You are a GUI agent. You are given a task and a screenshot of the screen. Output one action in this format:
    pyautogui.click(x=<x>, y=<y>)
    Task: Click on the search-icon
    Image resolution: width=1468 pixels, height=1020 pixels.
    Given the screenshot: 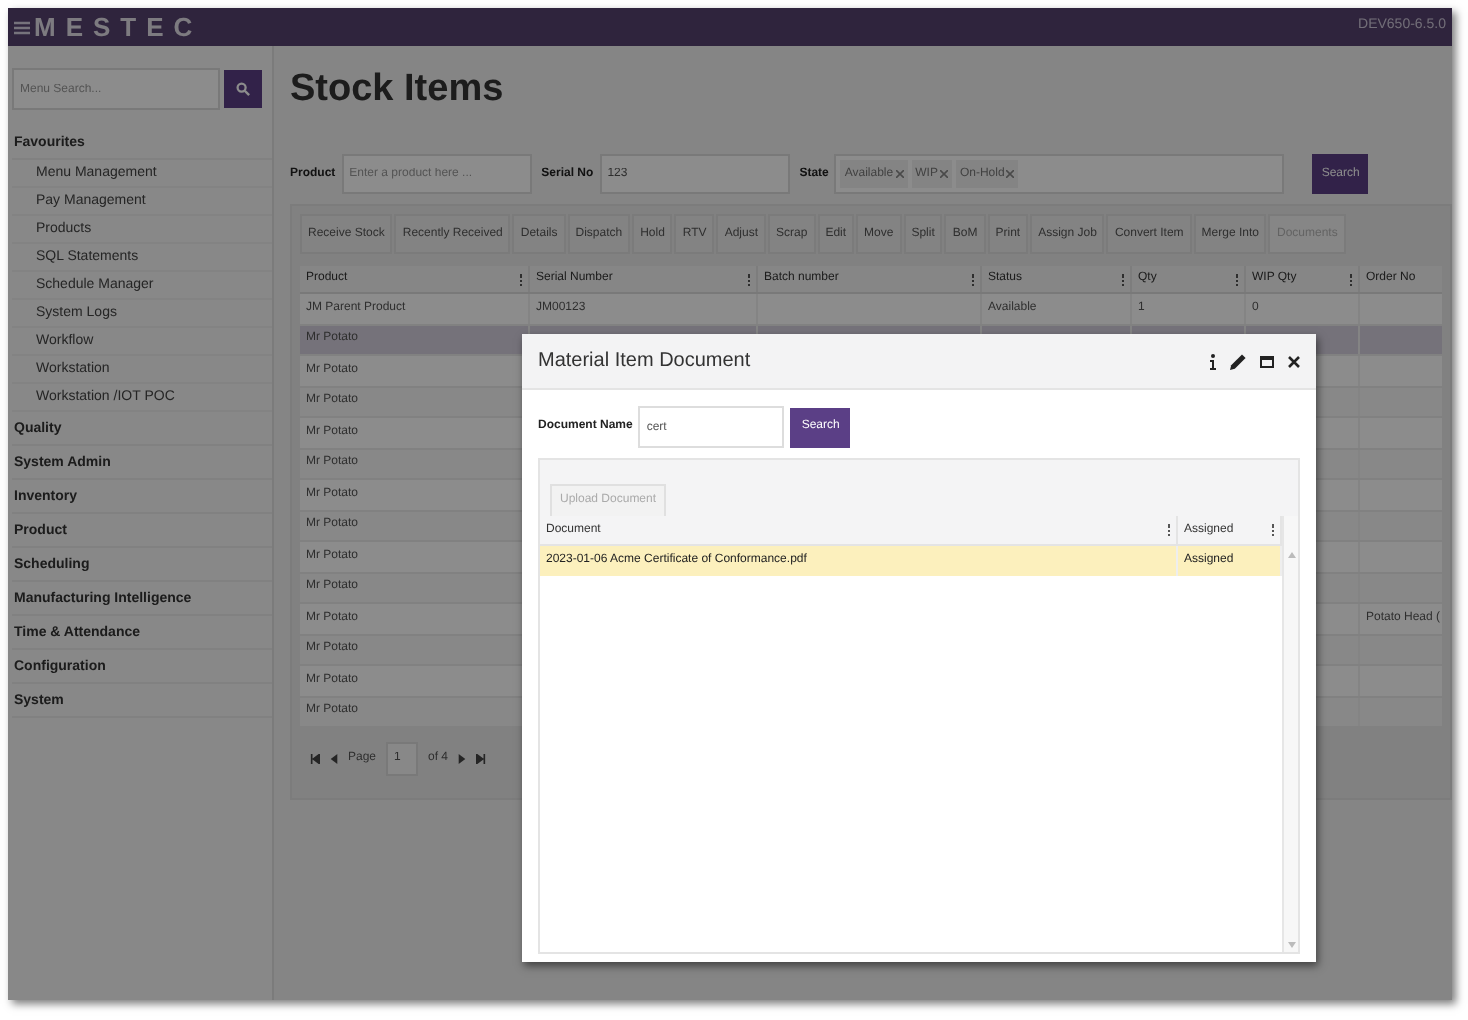 What is the action you would take?
    pyautogui.click(x=243, y=89)
    